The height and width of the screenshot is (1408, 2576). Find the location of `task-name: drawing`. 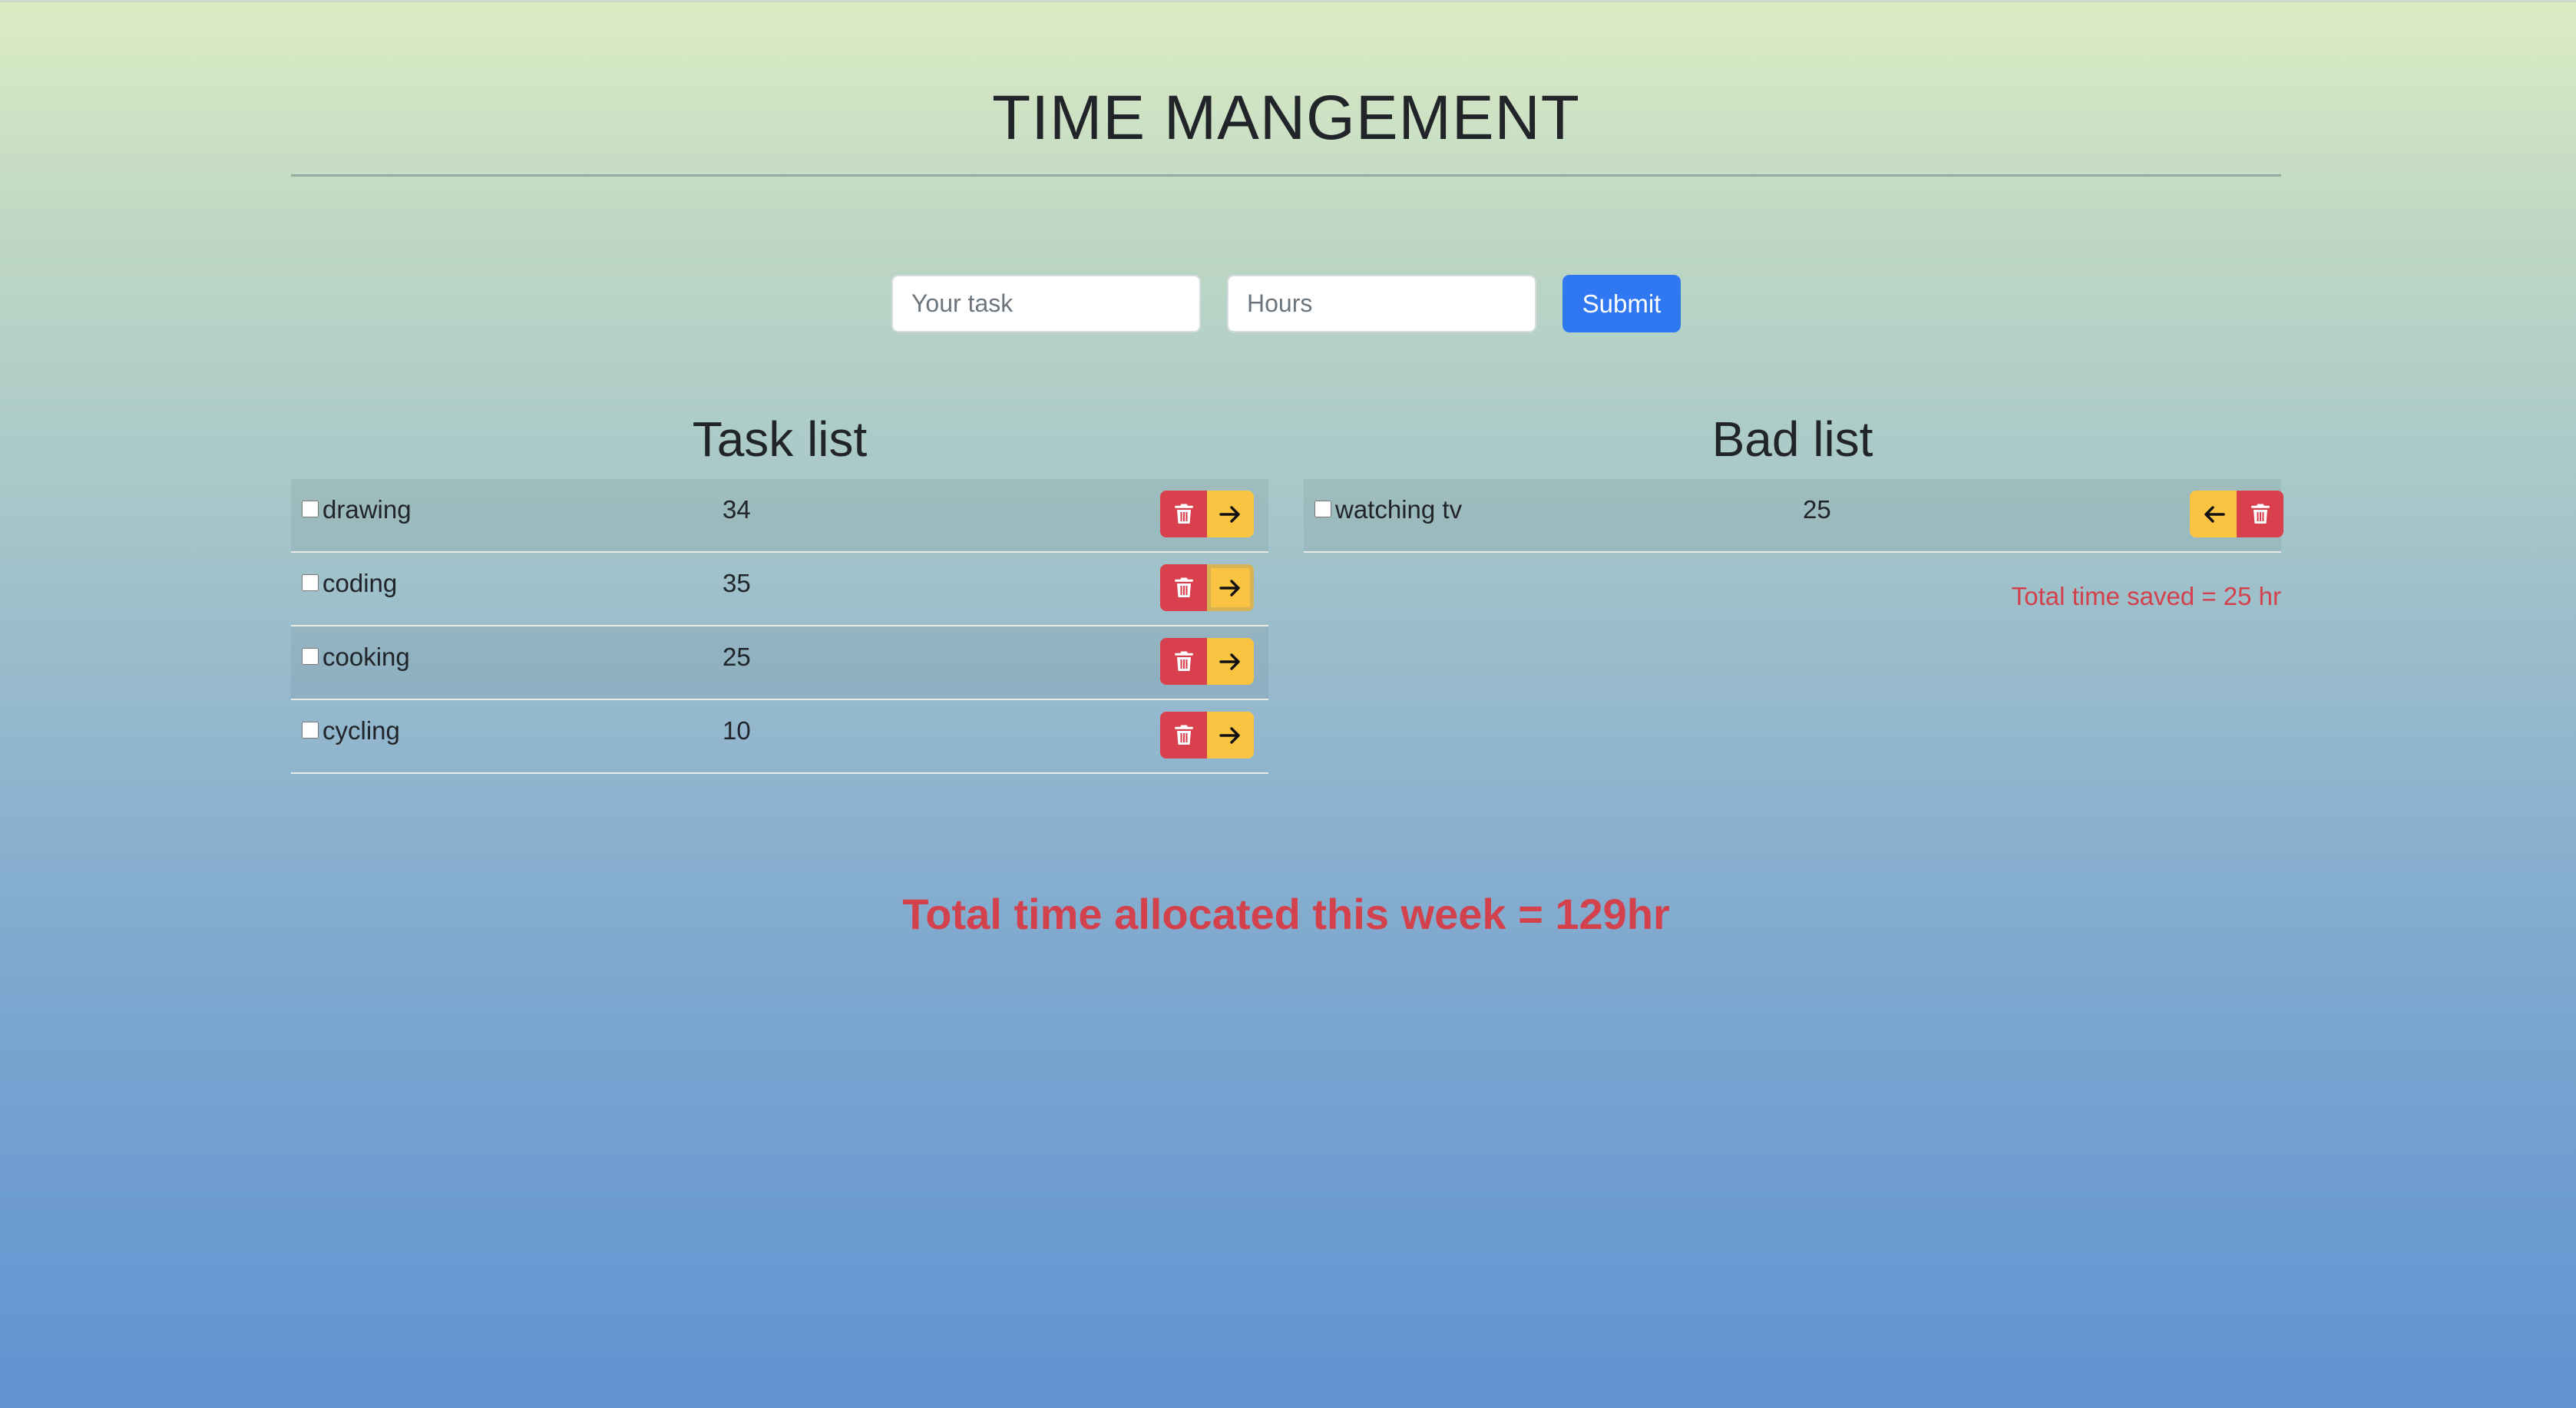

task-name: drawing is located at coordinates (367, 509).